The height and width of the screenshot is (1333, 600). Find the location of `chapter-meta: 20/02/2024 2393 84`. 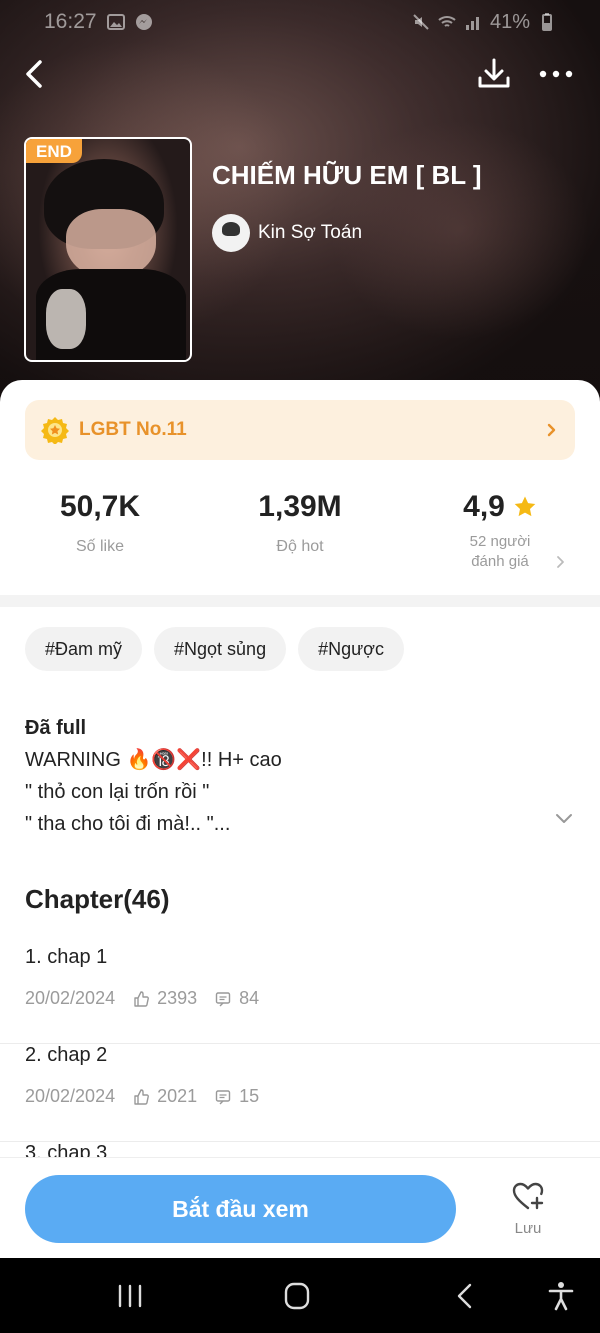

chapter-meta: 20/02/2024 2393 84 is located at coordinates (151, 998).